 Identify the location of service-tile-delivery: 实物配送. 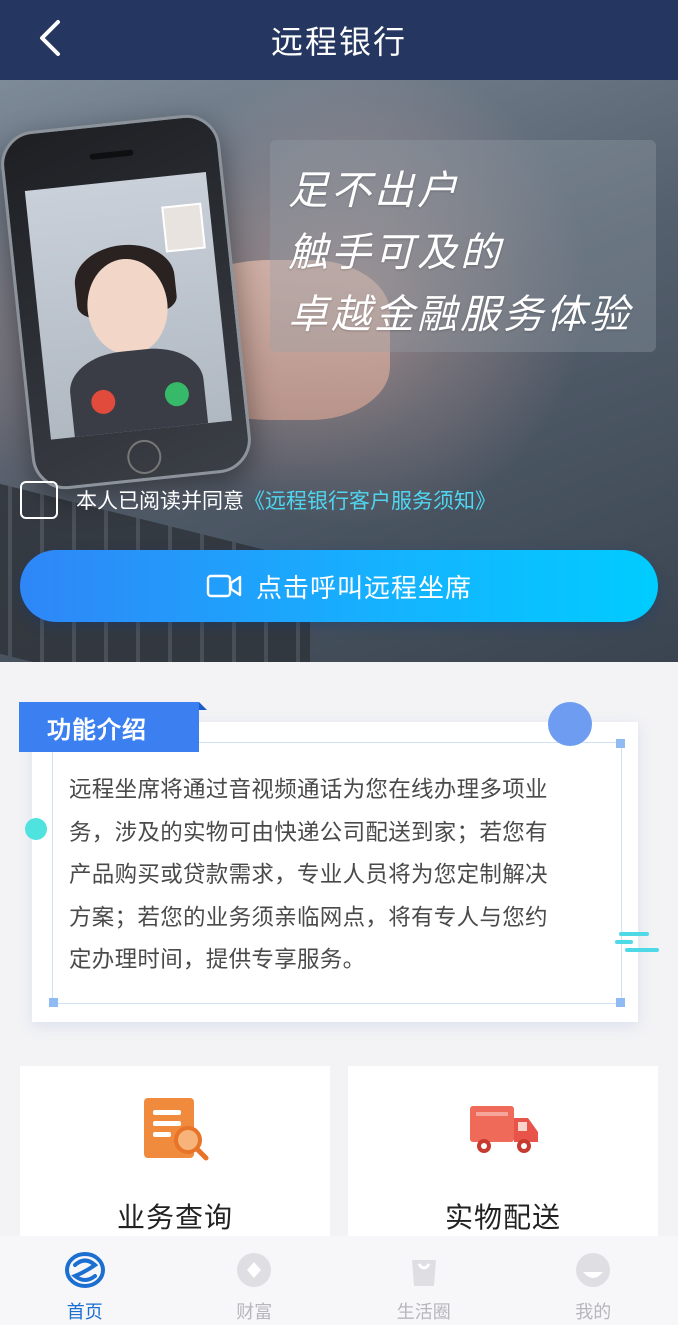
(503, 1151).